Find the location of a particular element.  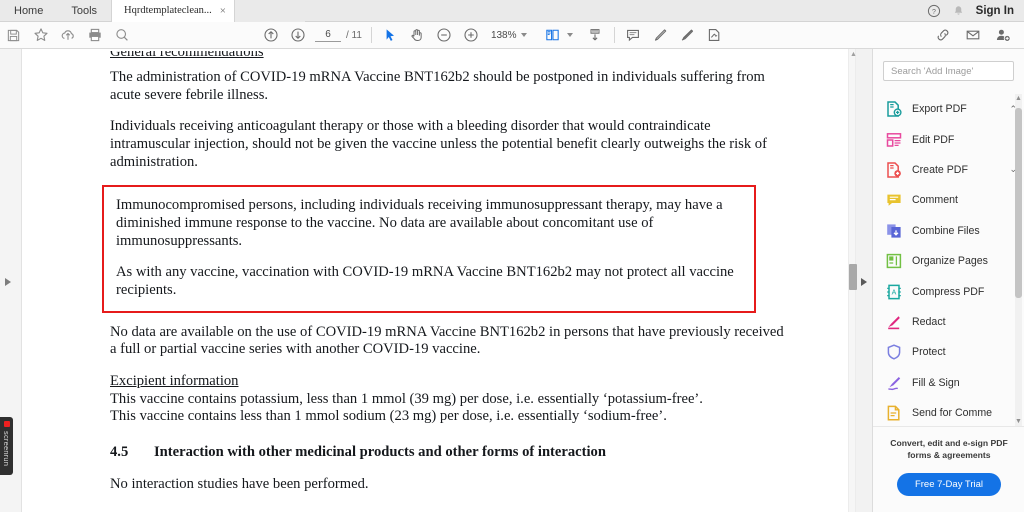

tool-item-redact: Redact is located at coordinates (948, 322).